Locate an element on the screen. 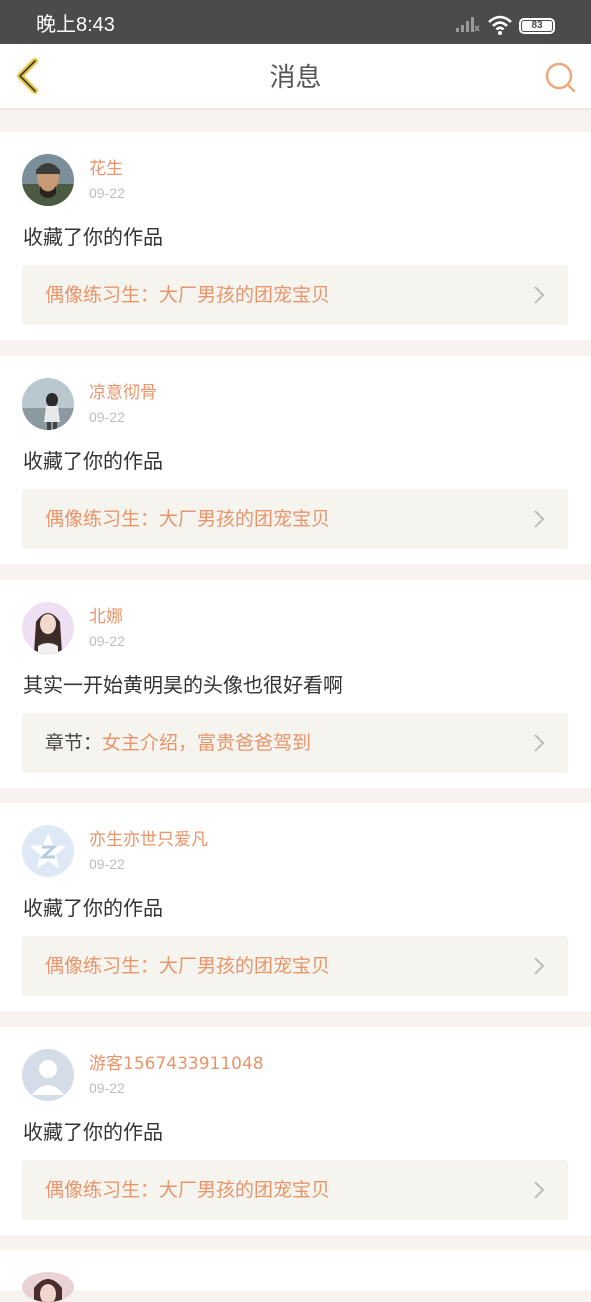  wifi-icon is located at coordinates (500, 27).